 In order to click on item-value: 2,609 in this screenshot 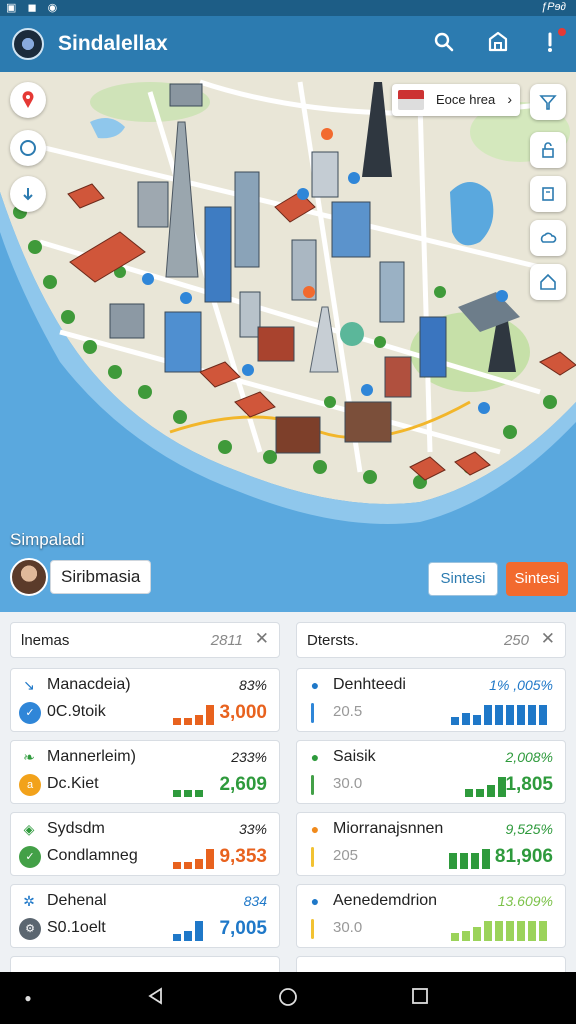, I will do `click(243, 784)`.